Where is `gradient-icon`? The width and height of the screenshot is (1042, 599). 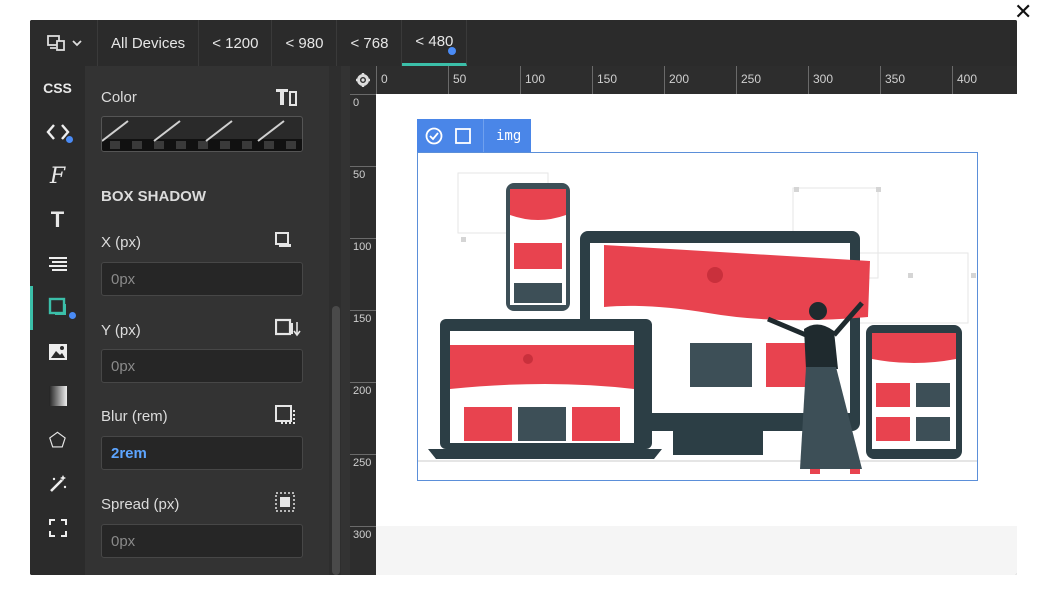
gradient-icon is located at coordinates (57, 396).